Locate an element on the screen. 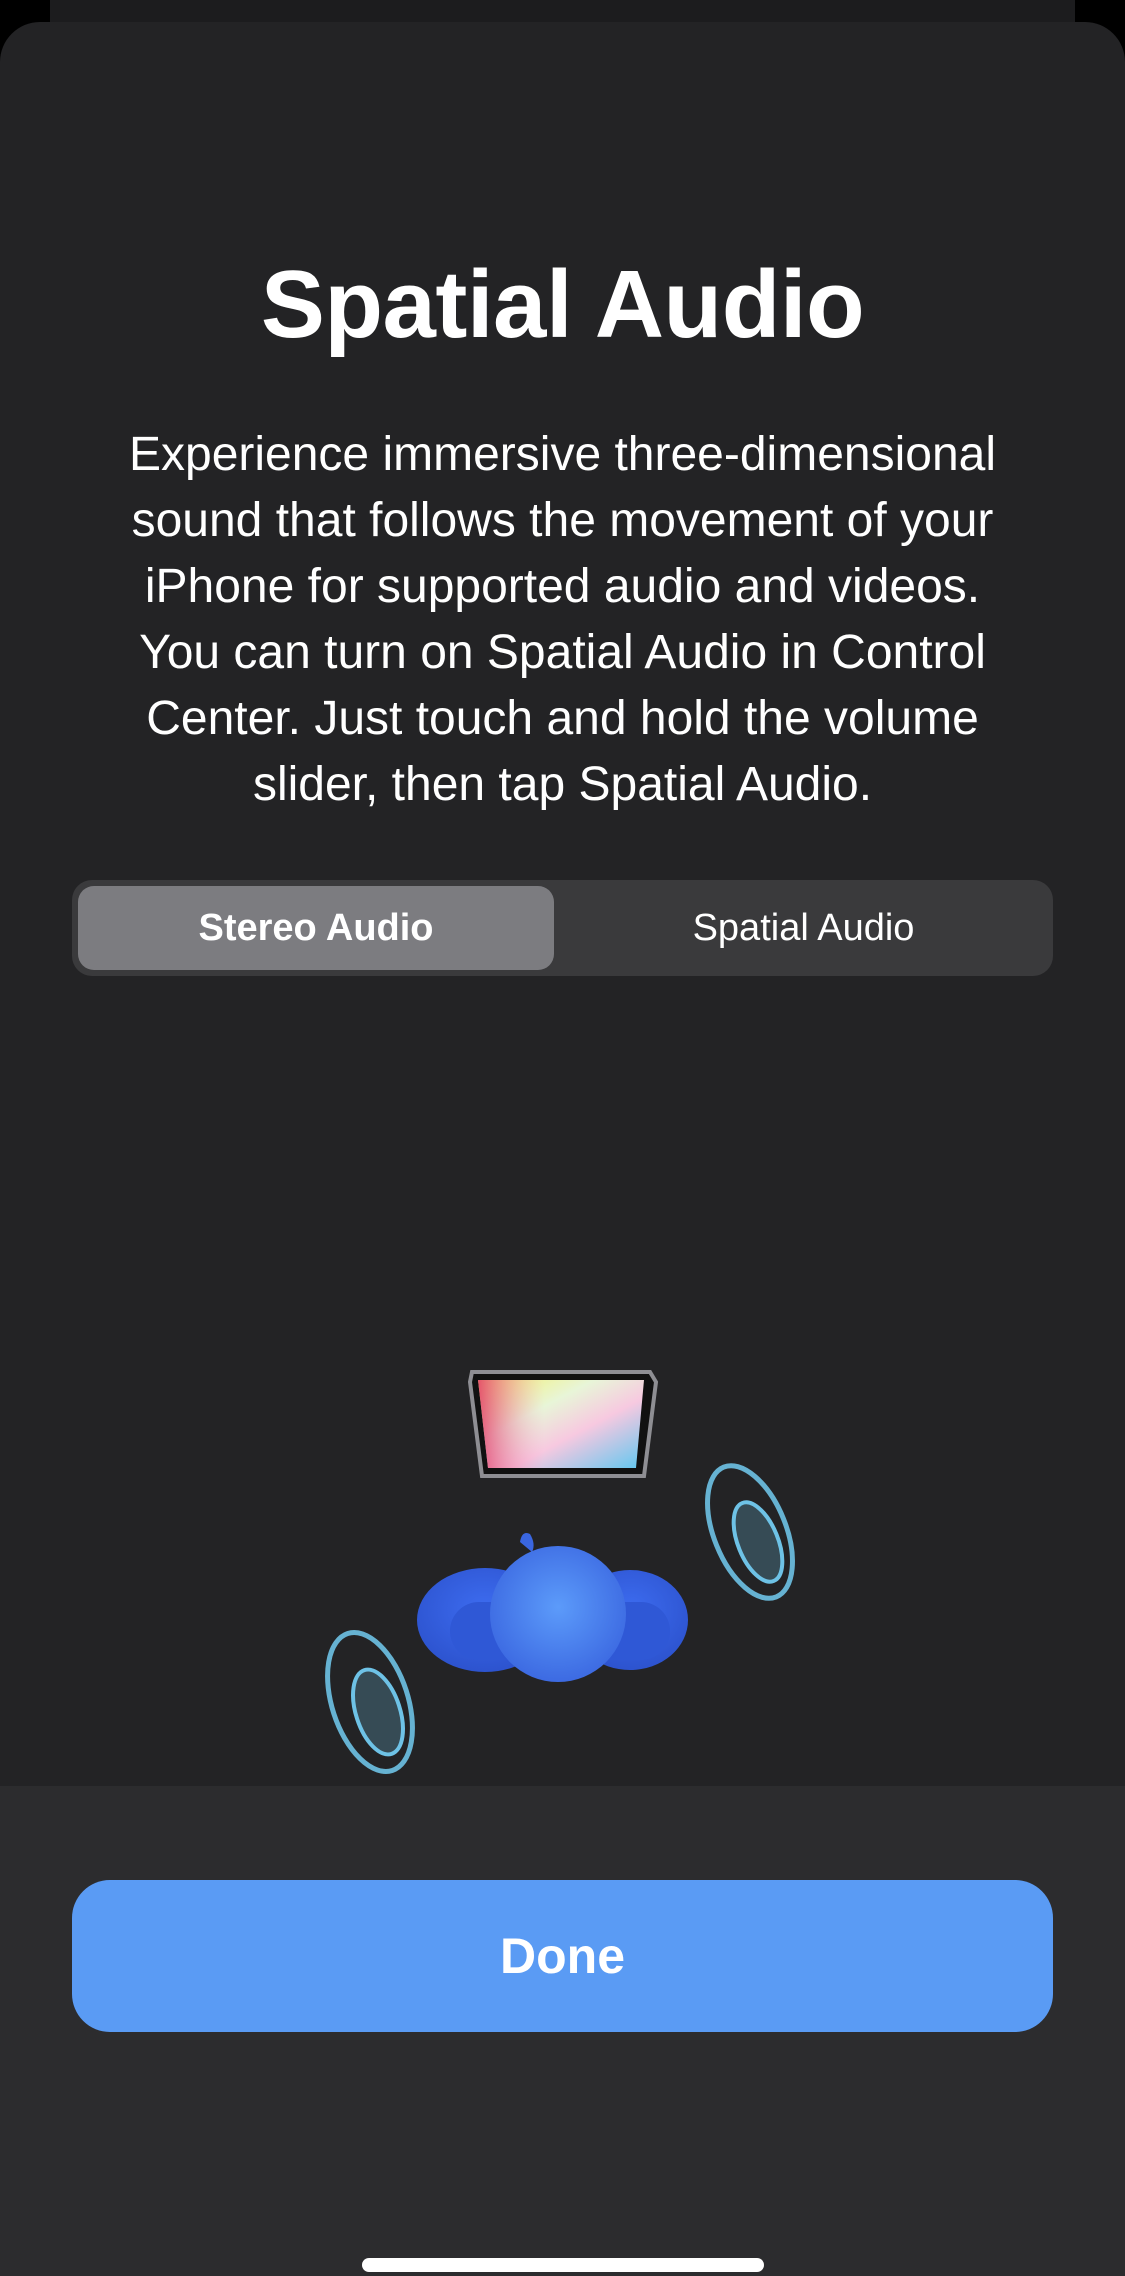  segment-spatial-audio: Spatial Audio is located at coordinates (803, 928).